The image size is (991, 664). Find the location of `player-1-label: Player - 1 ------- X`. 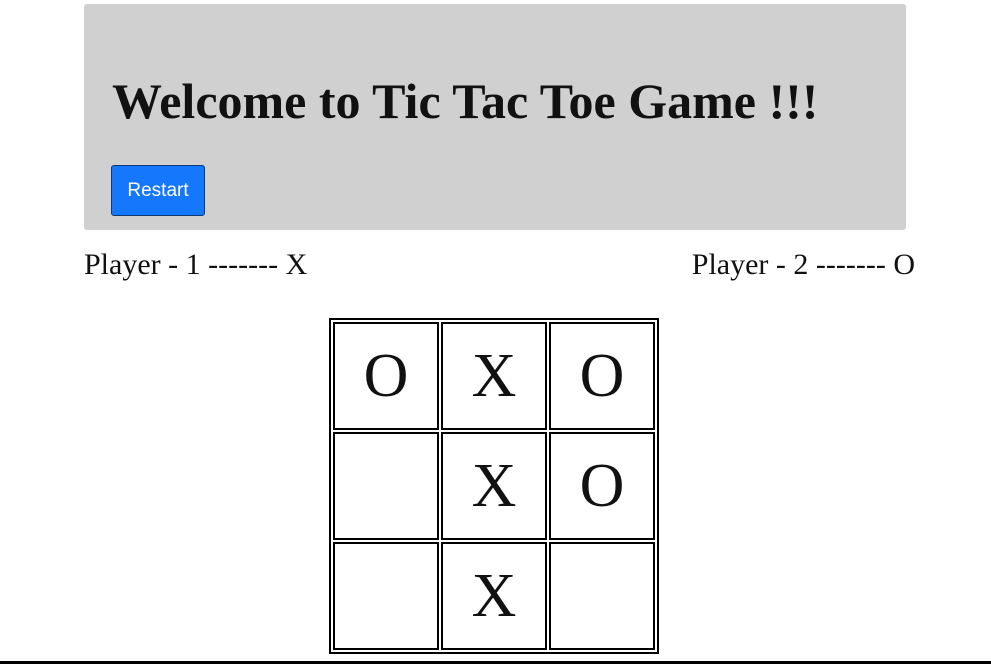

player-1-label: Player - 1 ------- X is located at coordinates (196, 264).